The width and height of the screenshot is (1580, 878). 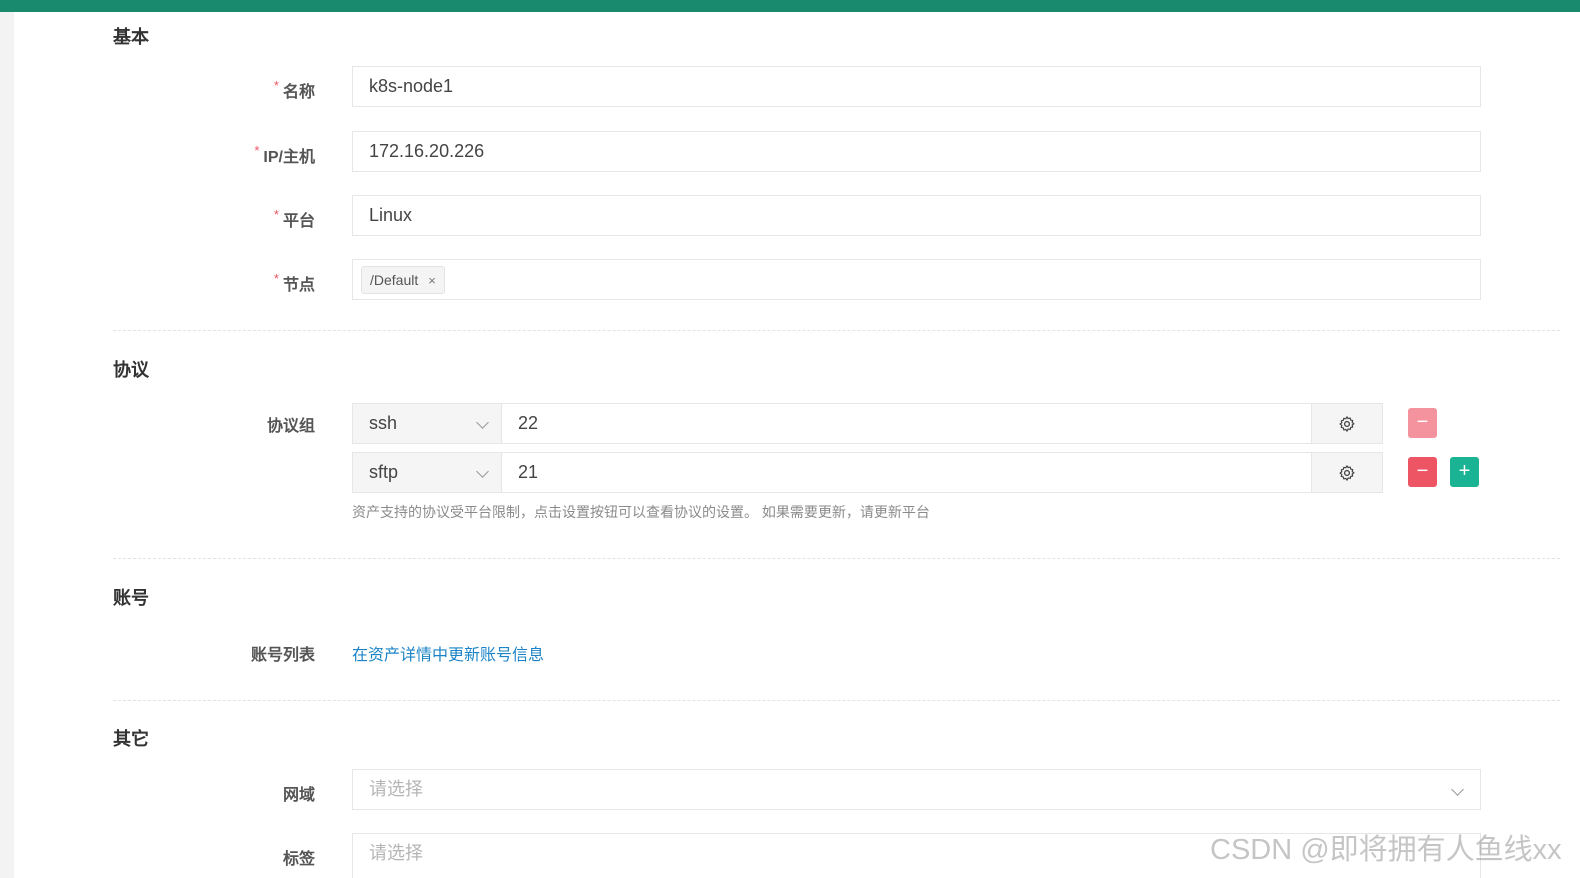 I want to click on add-protocol-button: +, so click(x=1464, y=472).